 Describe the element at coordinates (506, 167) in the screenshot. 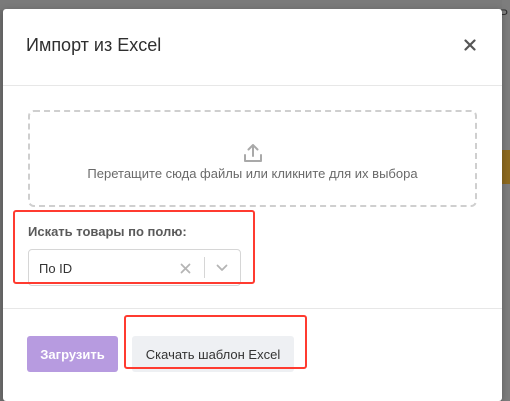

I see `page-backdrop-accent` at that location.